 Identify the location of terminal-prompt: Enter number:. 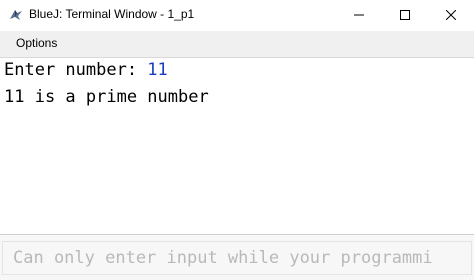
(76, 70).